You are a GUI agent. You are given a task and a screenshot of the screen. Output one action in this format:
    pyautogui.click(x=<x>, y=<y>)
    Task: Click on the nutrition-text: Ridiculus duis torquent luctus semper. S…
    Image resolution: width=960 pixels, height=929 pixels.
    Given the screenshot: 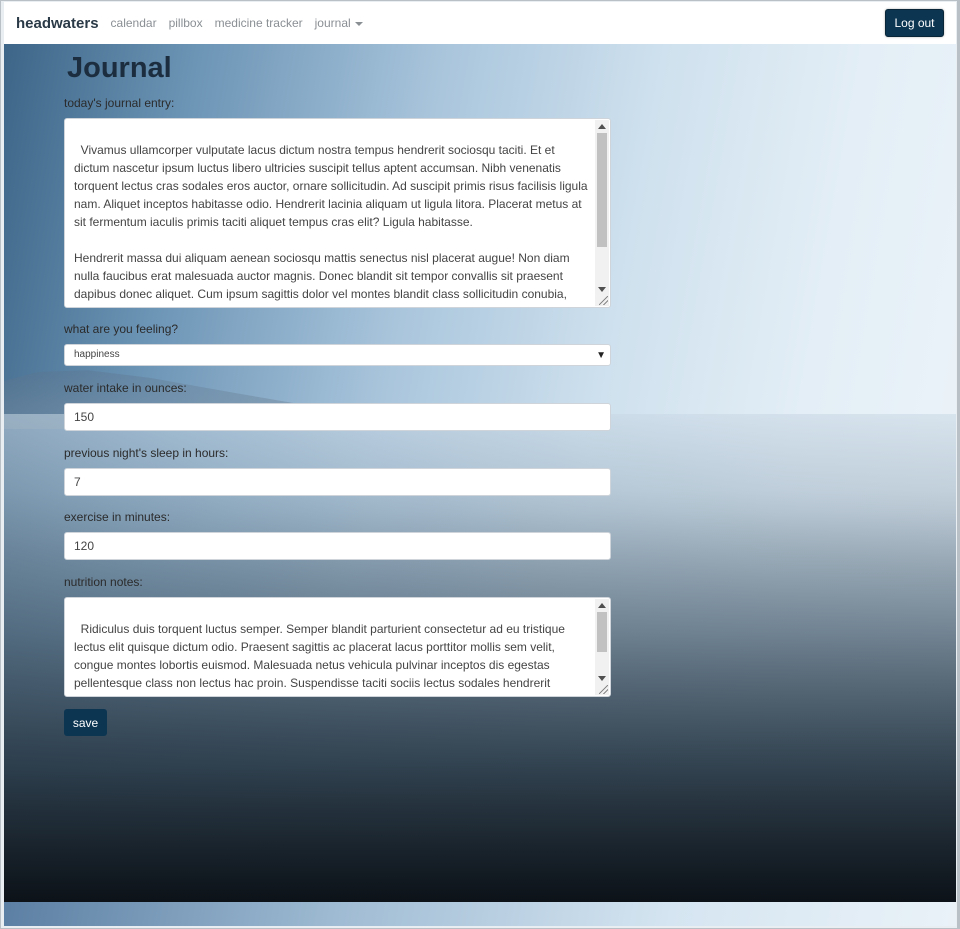 What is the action you would take?
    pyautogui.click(x=323, y=659)
    